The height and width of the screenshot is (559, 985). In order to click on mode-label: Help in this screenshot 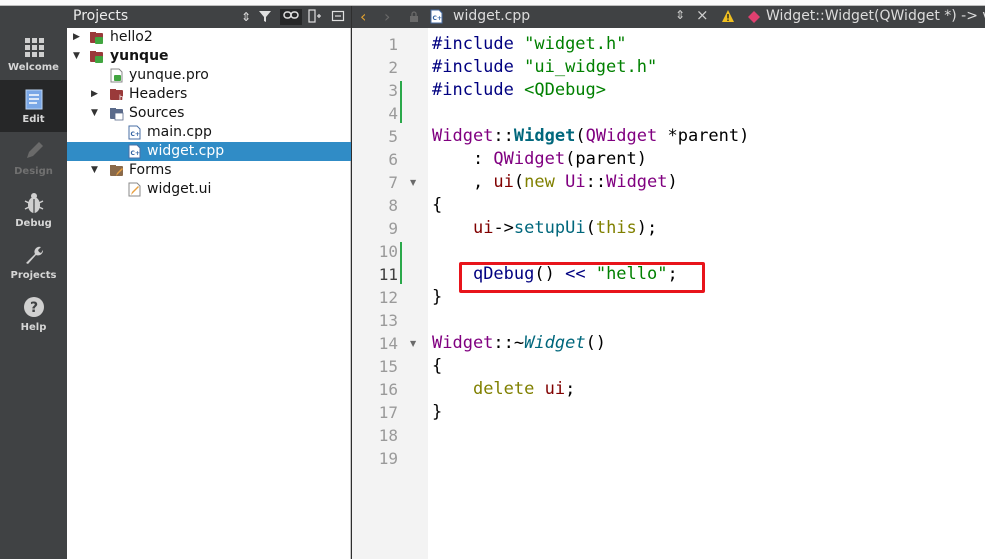, I will do `click(33, 327)`.